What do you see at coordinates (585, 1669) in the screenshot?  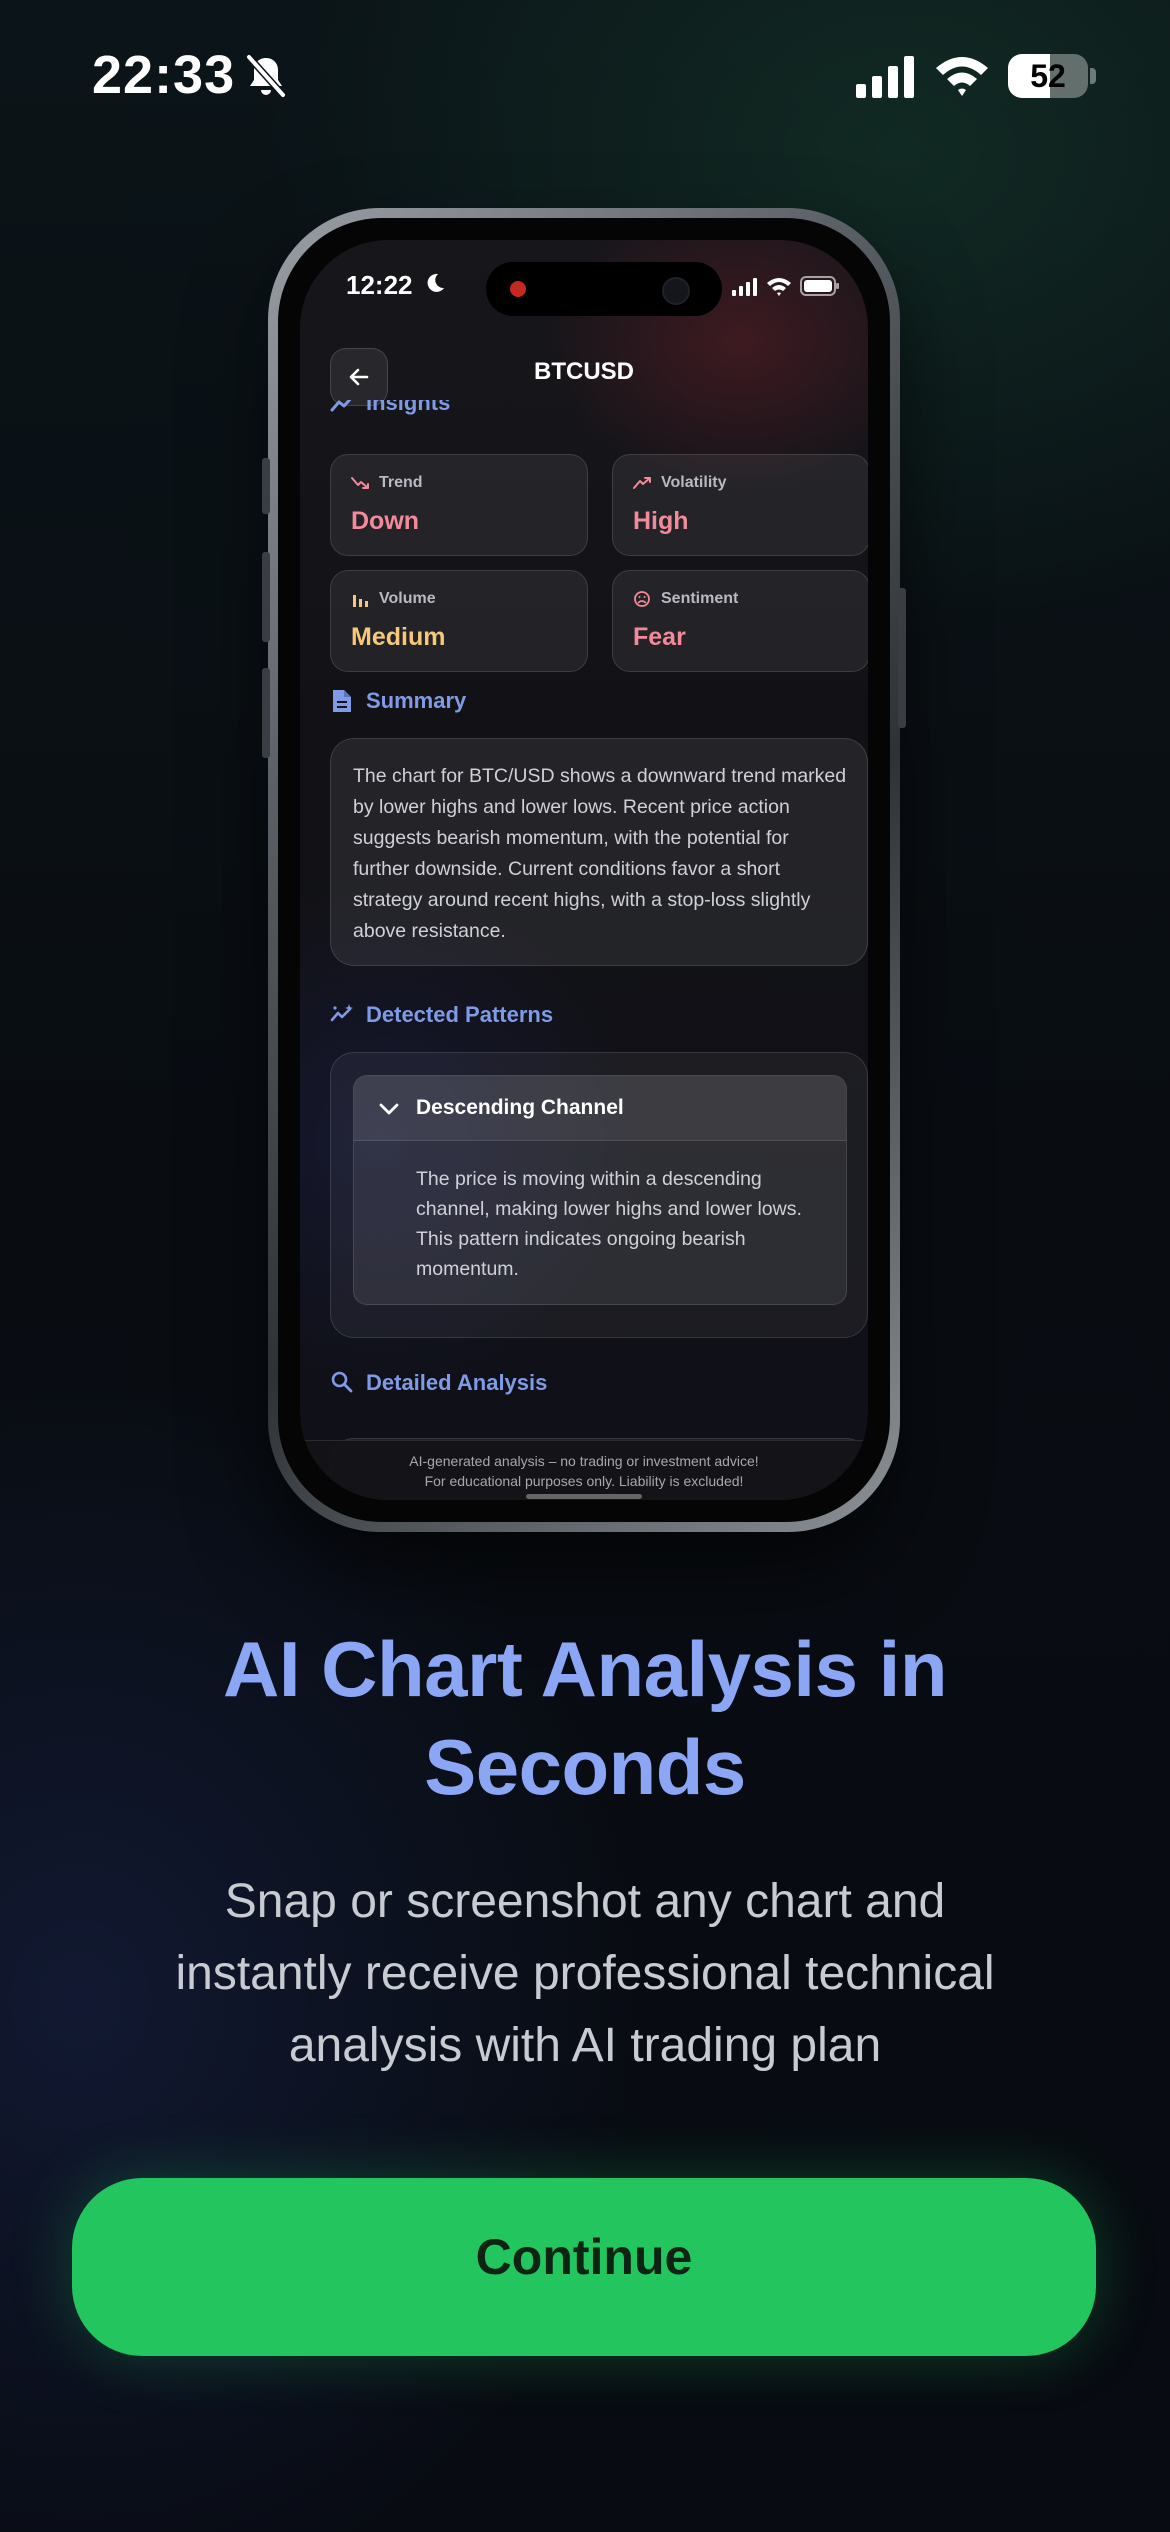 I see `headline-line-1: AI Chart Analysis in` at bounding box center [585, 1669].